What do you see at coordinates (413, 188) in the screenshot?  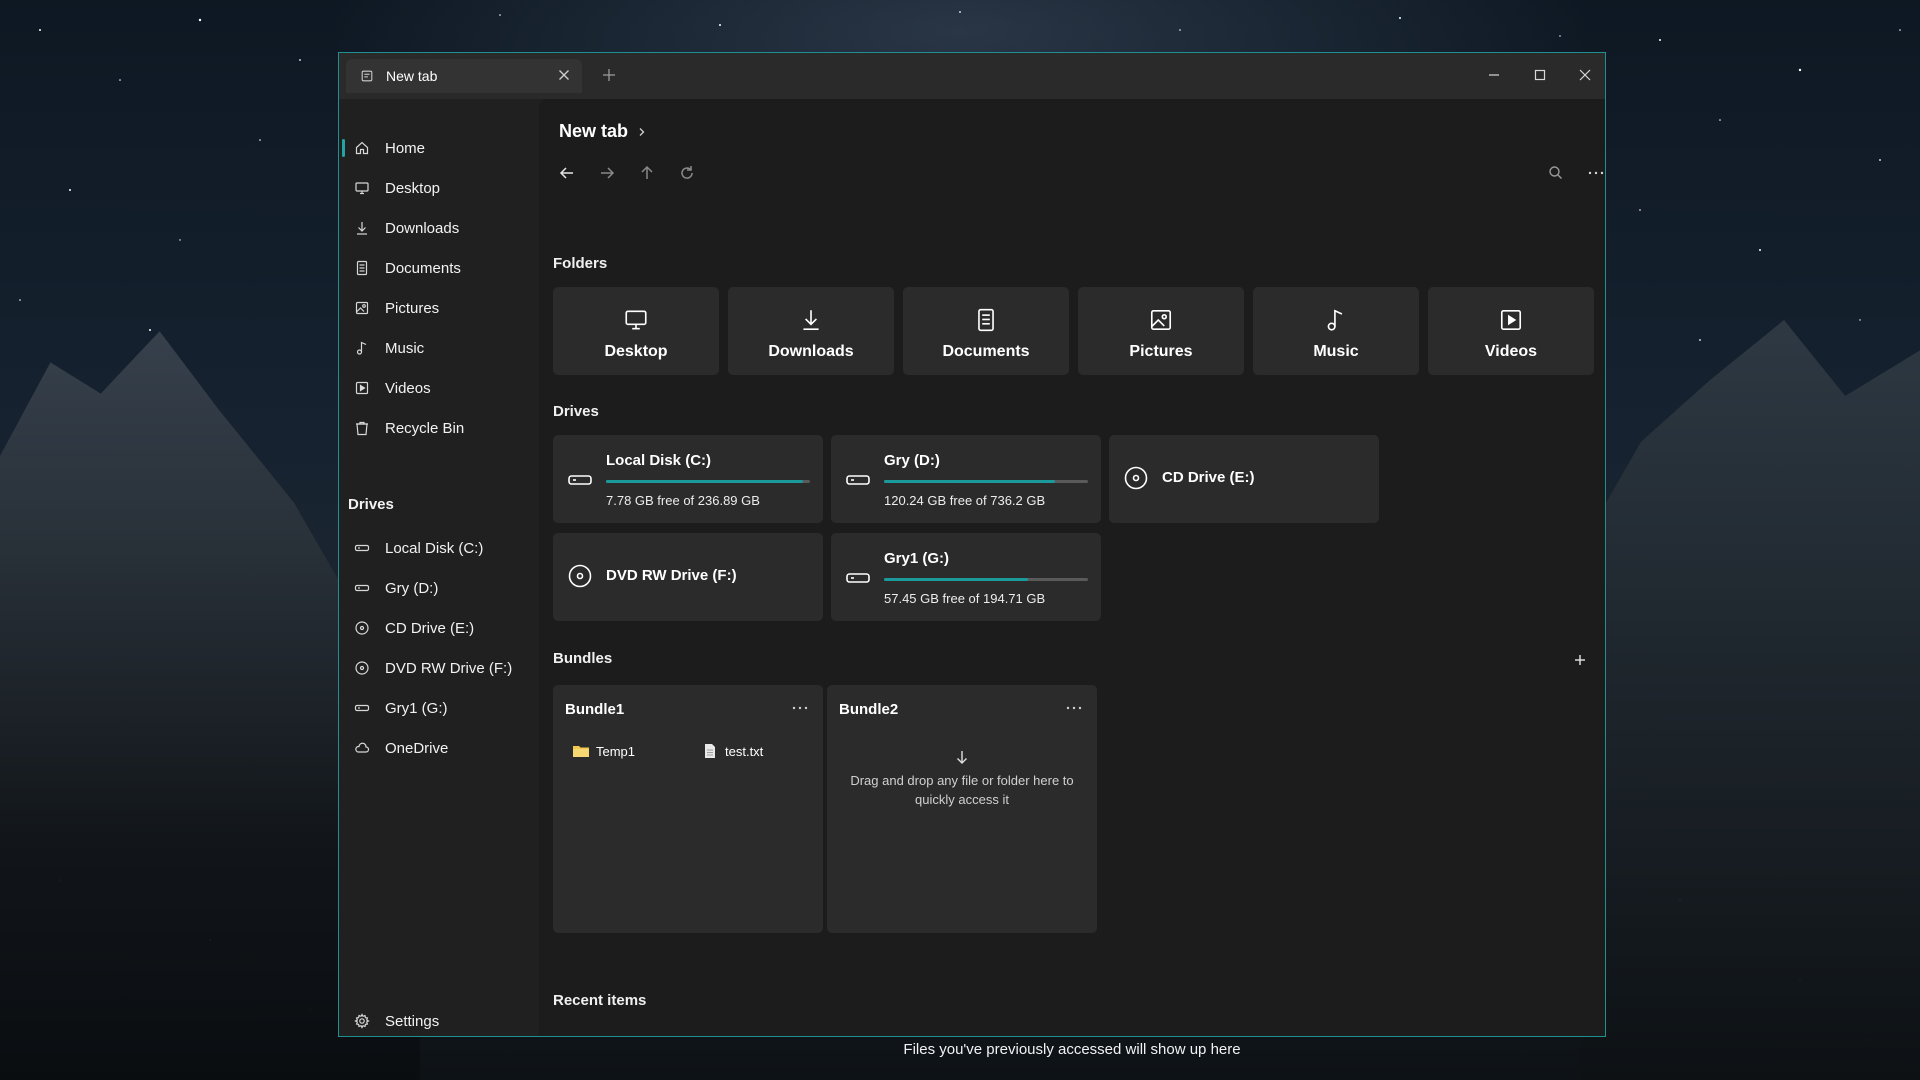 I see `sidebar-item-label: Desktop` at bounding box center [413, 188].